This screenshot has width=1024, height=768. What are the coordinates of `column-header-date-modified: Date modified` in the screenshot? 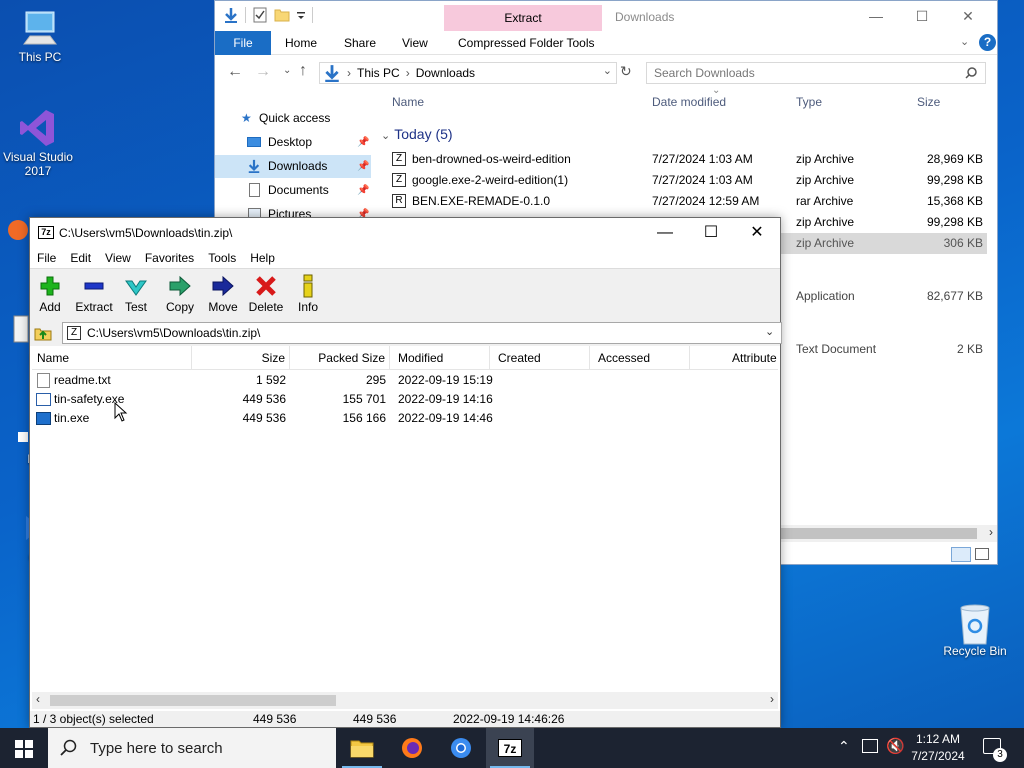 It's located at (689, 102).